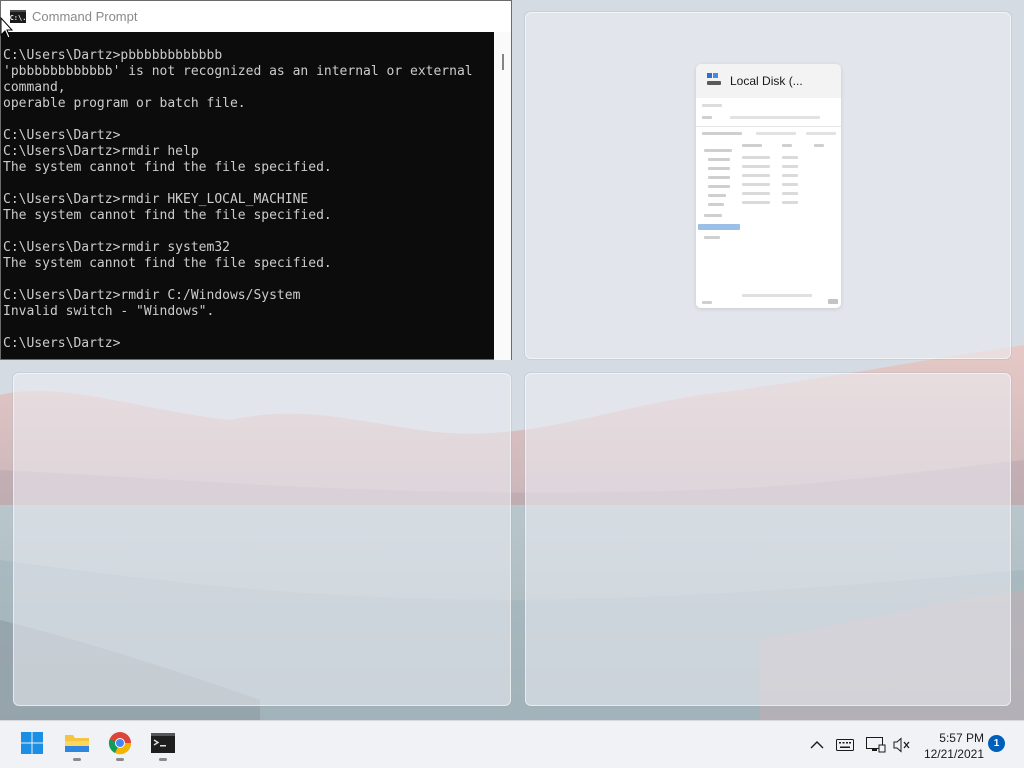  Describe the element at coordinates (34, 87) in the screenshot. I see `console-line: command,` at that location.